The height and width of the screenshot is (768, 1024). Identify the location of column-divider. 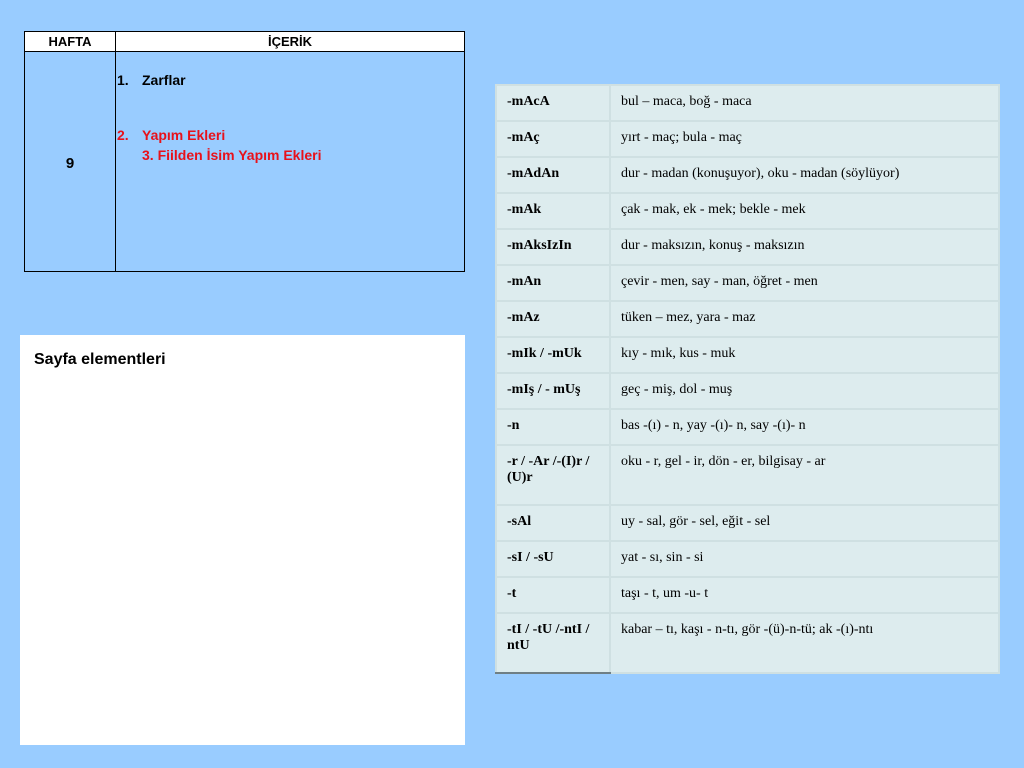
(115, 151).